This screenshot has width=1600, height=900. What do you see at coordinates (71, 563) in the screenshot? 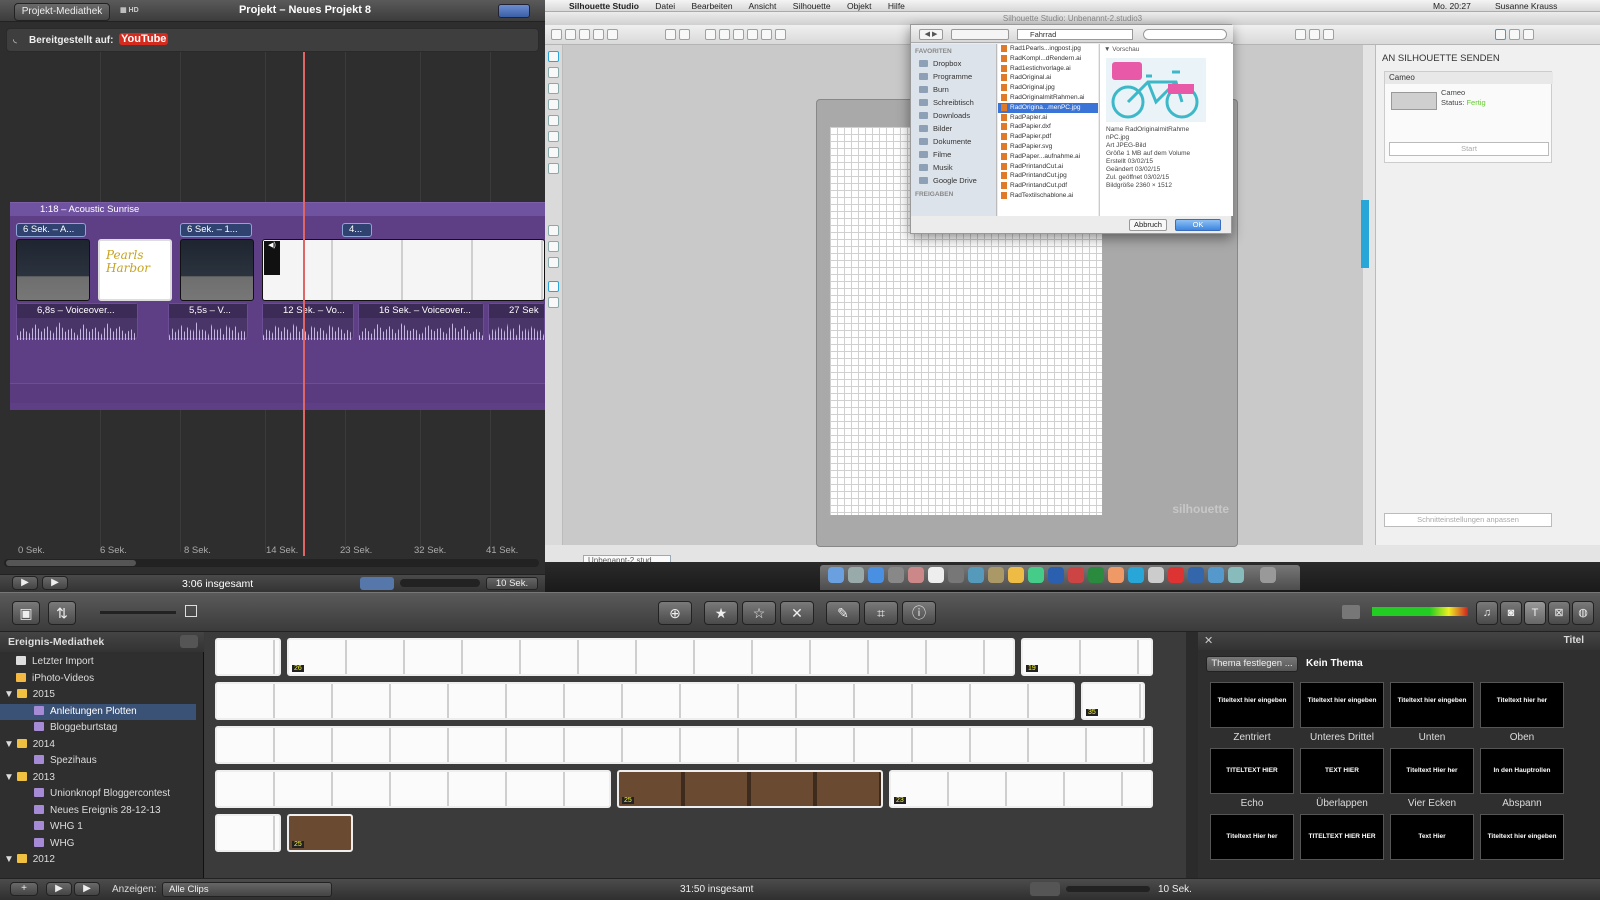
I see `scroll-thumb` at bounding box center [71, 563].